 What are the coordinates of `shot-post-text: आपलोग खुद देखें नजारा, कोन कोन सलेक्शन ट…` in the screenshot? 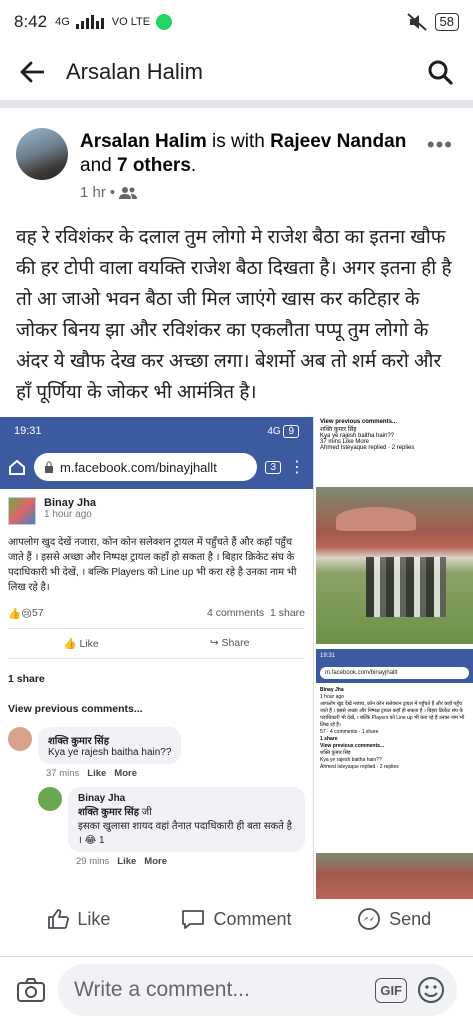 It's located at (152, 565).